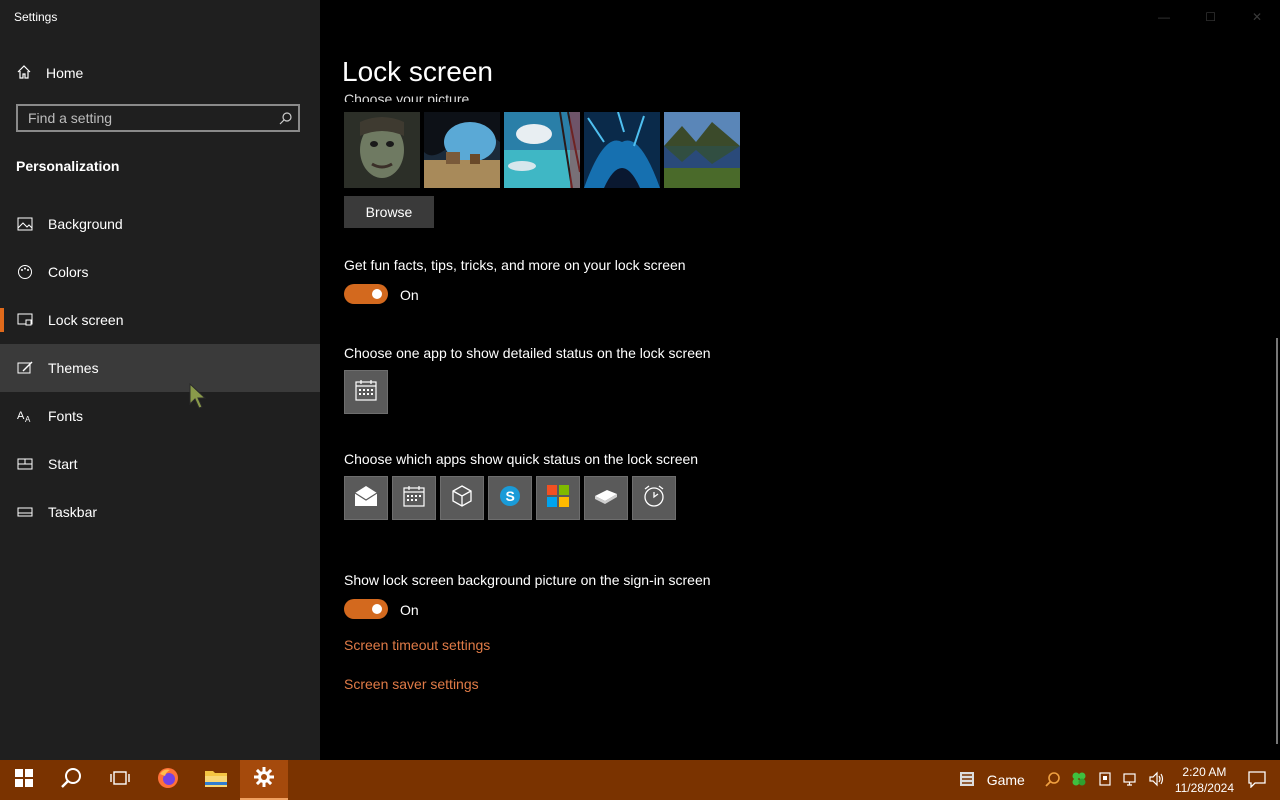 The height and width of the screenshot is (800, 1280). What do you see at coordinates (160, 320) in the screenshot?
I see `sidebar-item-lock-screen: Lock screen` at bounding box center [160, 320].